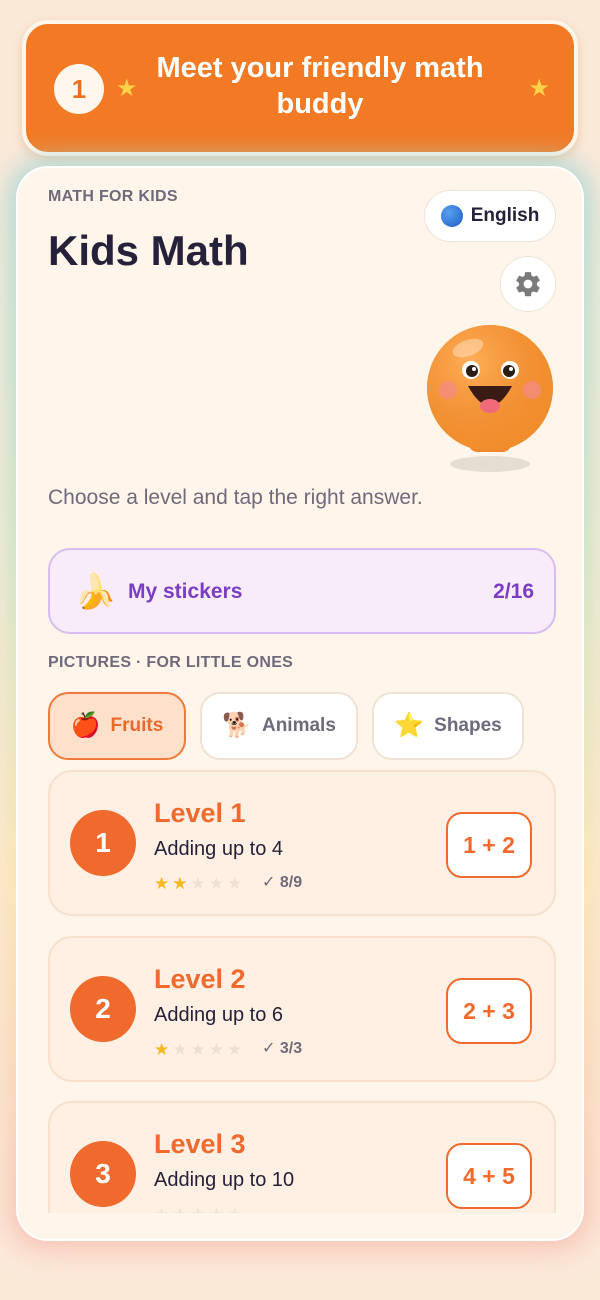 This screenshot has height=1300, width=600. What do you see at coordinates (137, 725) in the screenshot?
I see `tab-label: Fruits` at bounding box center [137, 725].